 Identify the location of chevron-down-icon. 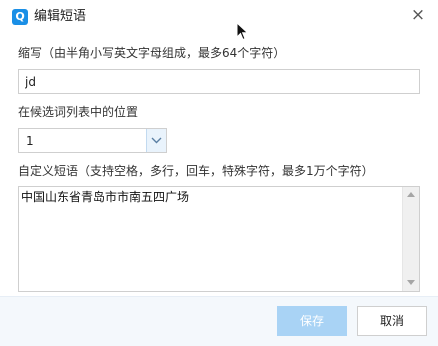
(156, 140).